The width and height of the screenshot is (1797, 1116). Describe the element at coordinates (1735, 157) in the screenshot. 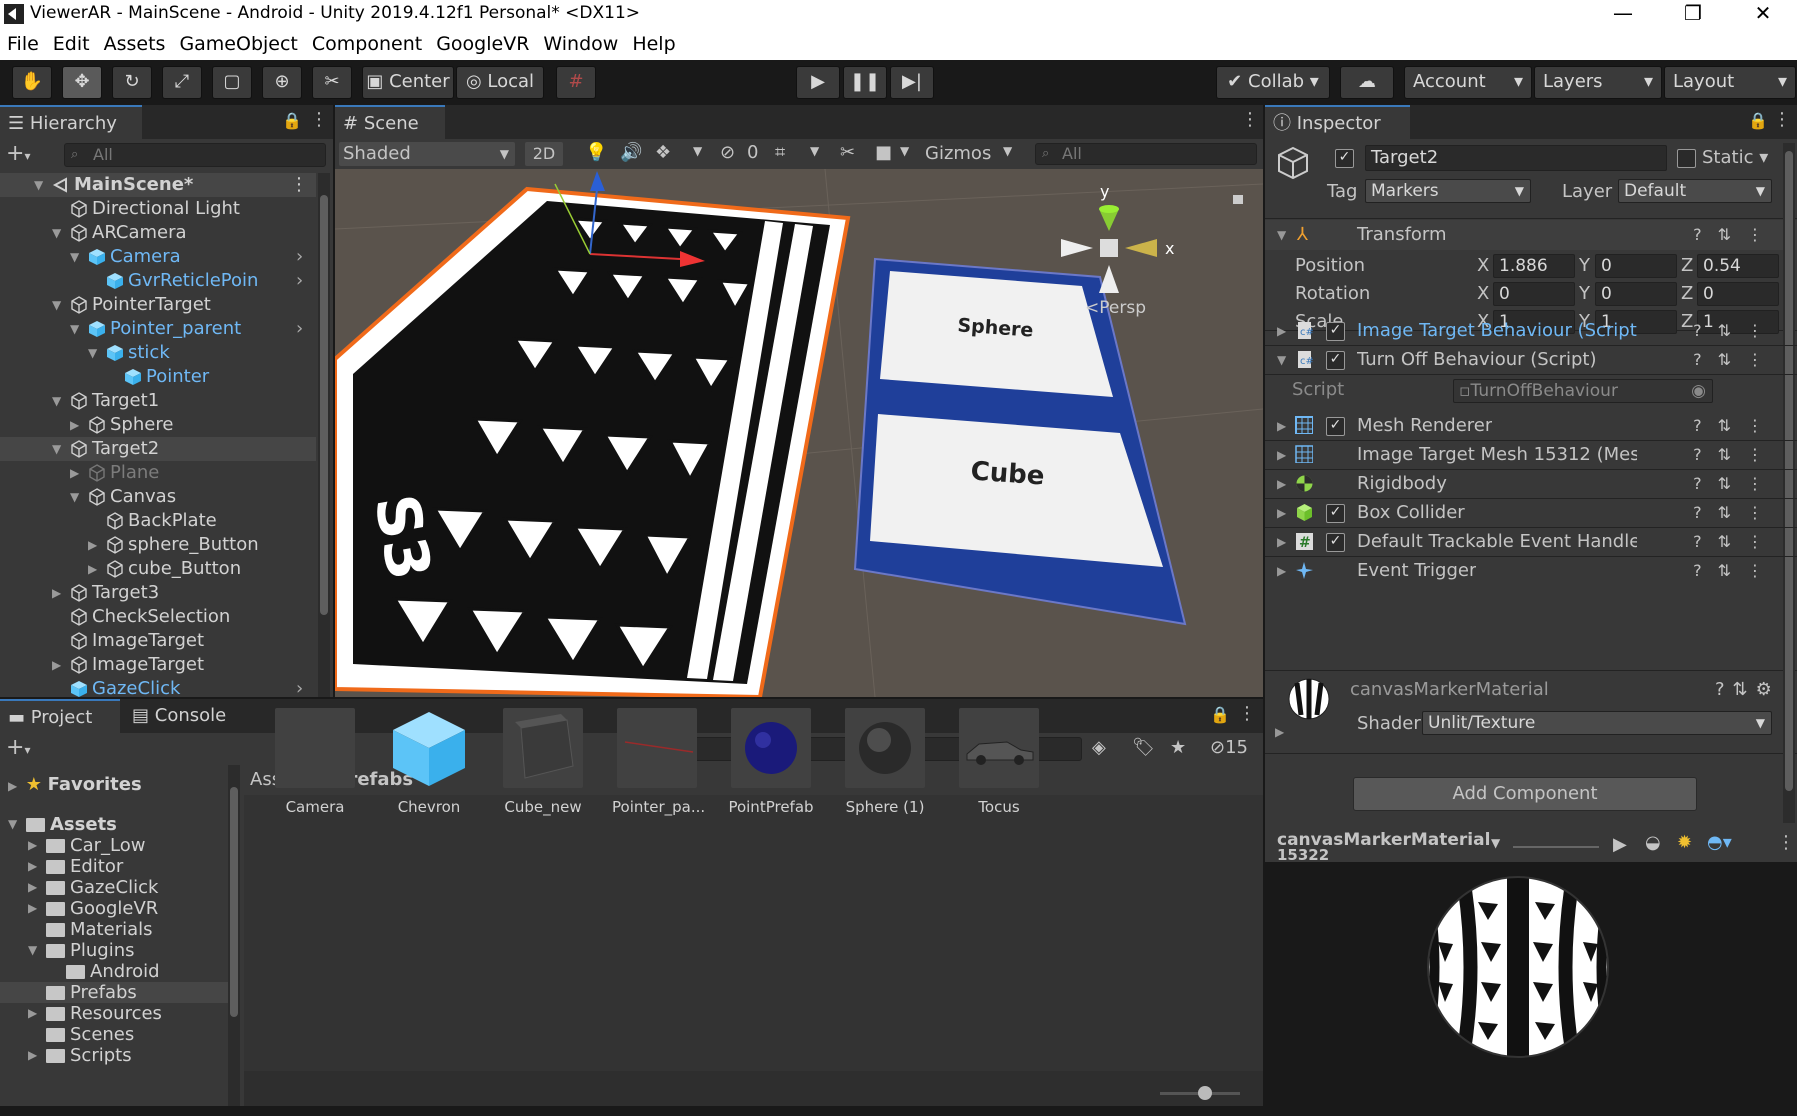

I see `static-dropdown: Static ▾` at that location.